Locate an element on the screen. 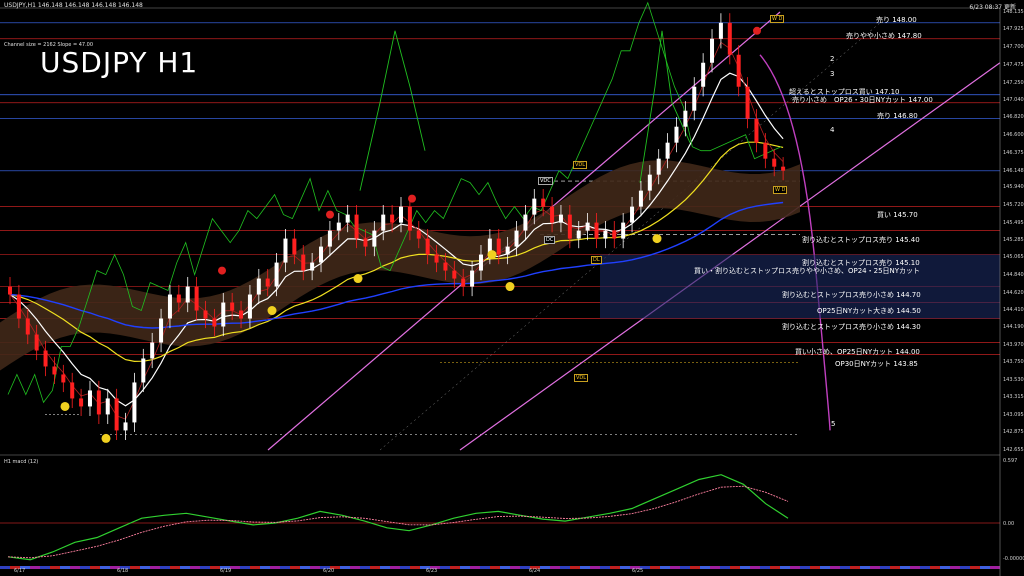 The image size is (1024, 576). wd-box: W D is located at coordinates (777, 19).